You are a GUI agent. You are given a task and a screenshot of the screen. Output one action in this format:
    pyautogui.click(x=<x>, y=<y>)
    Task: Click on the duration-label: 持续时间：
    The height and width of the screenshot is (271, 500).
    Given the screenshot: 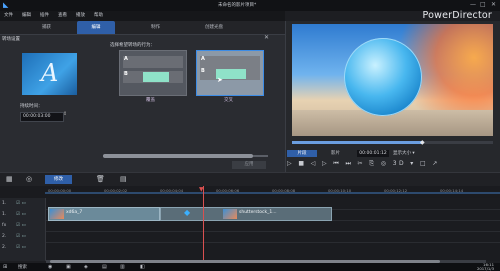 What is the action you would take?
    pyautogui.click(x=31, y=106)
    